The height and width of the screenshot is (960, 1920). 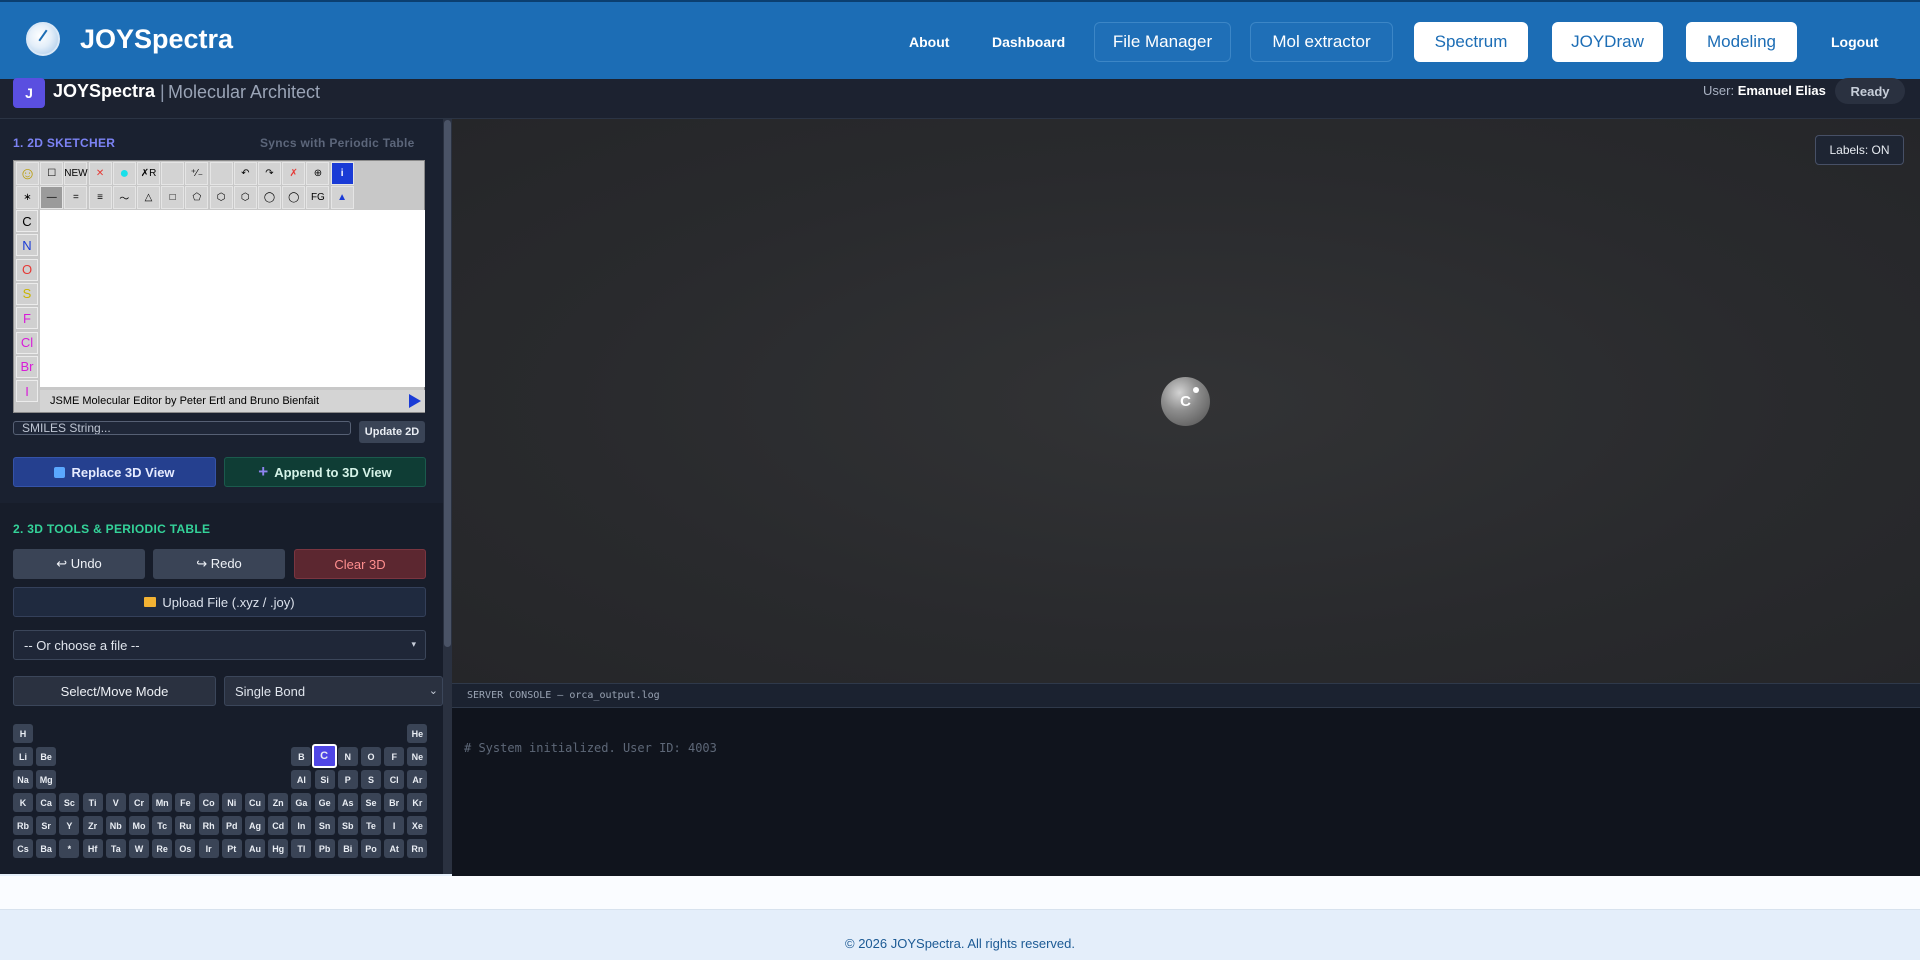 What do you see at coordinates (115, 802) in the screenshot?
I see `periodic-element-V: V` at bounding box center [115, 802].